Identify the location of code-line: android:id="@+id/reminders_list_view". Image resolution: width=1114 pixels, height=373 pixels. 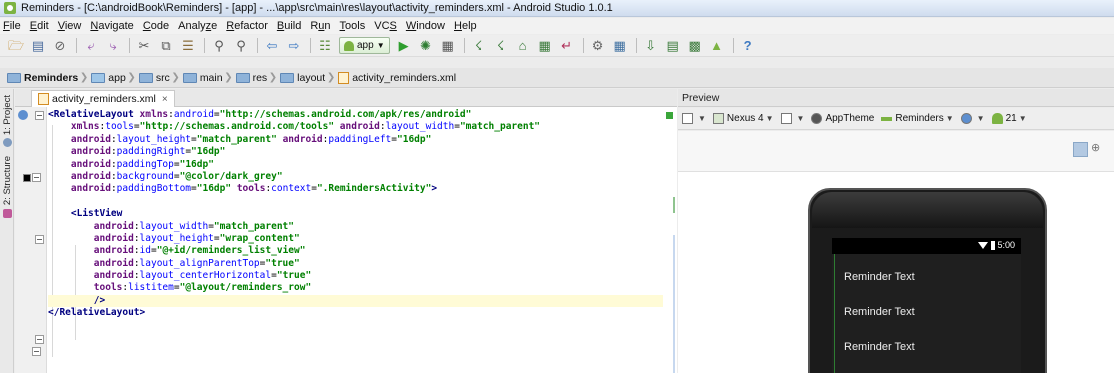
(355, 251).